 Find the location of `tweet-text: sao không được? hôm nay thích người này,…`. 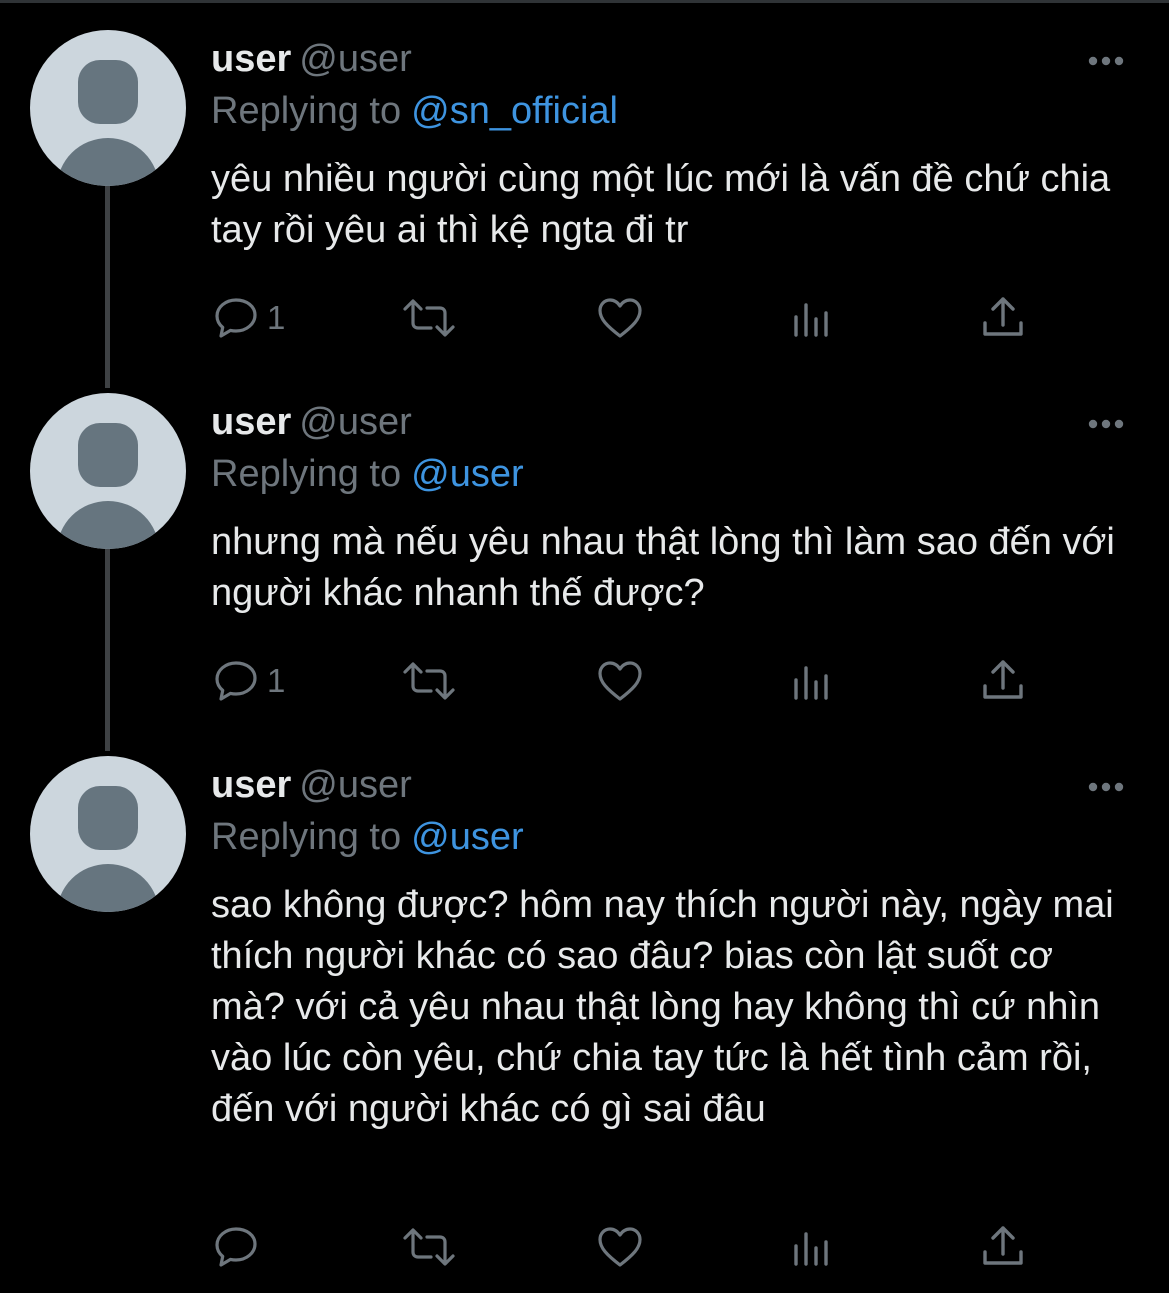

tweet-text: sao không được? hôm nay thích người này,… is located at coordinates (662, 1007).